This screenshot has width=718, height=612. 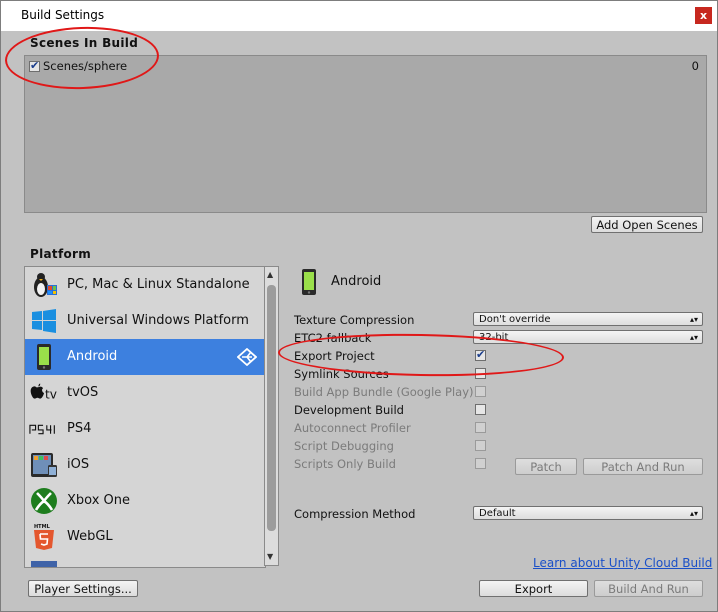 What do you see at coordinates (44, 285) in the screenshot?
I see `pc-penguin-icon` at bounding box center [44, 285].